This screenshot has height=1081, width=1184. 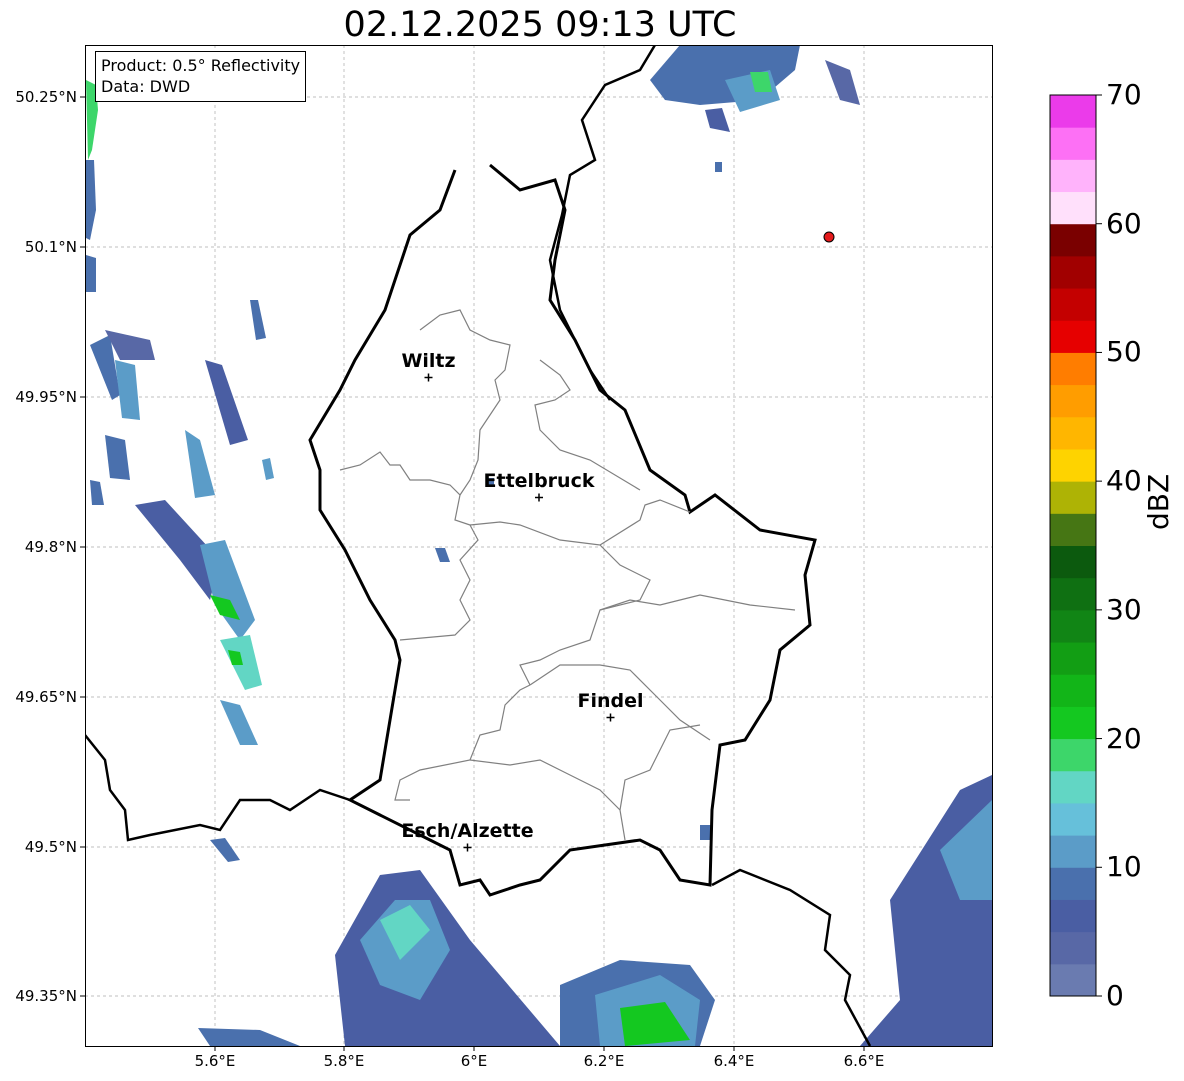 I want to click on colorbar-label: 0, so click(x=1115, y=995).